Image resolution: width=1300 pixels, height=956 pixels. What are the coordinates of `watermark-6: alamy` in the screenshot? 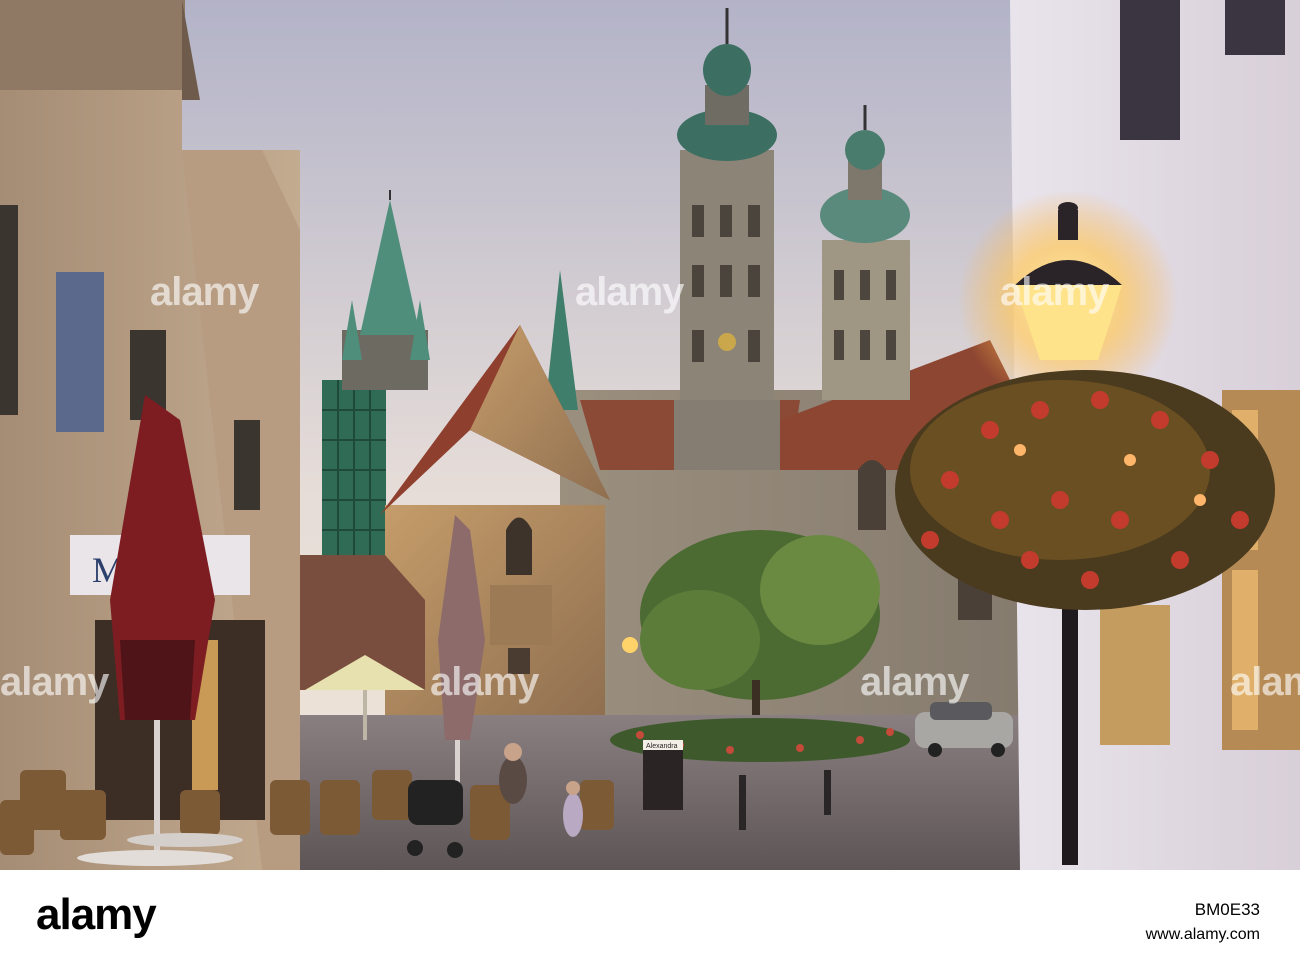 It's located at (914, 682).